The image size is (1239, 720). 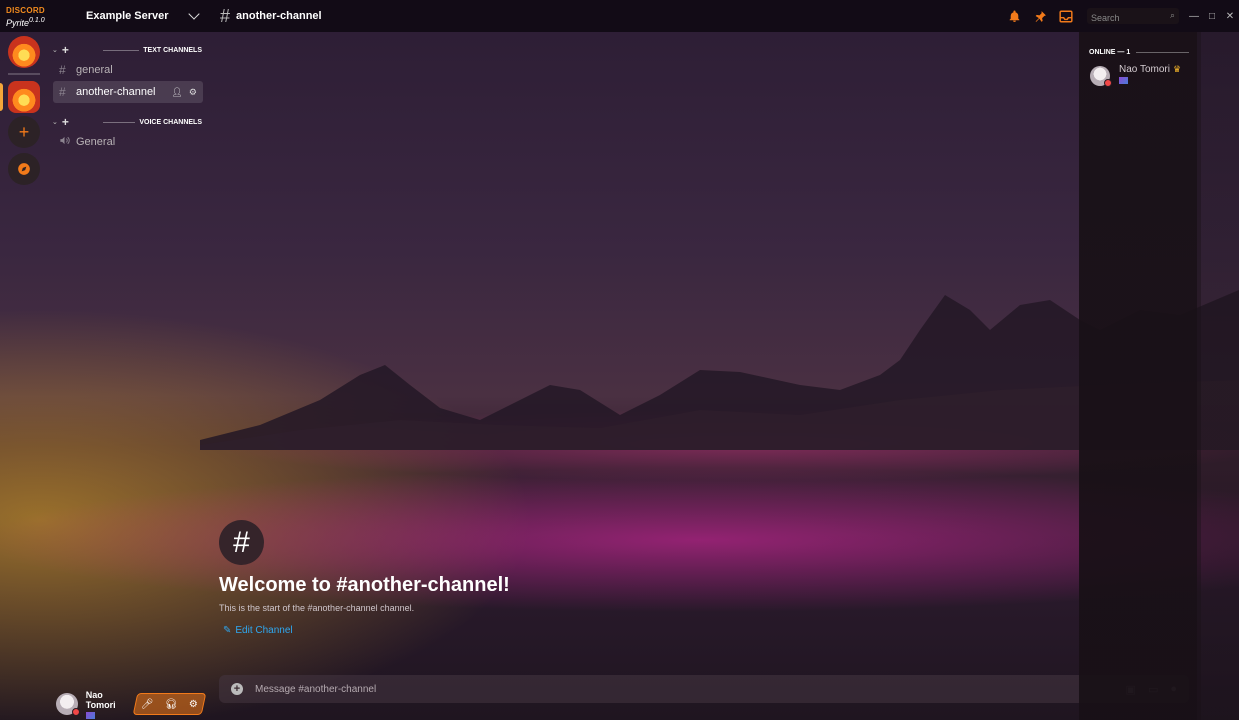 What do you see at coordinates (194, 14) in the screenshot?
I see `chevron-down-icon` at bounding box center [194, 14].